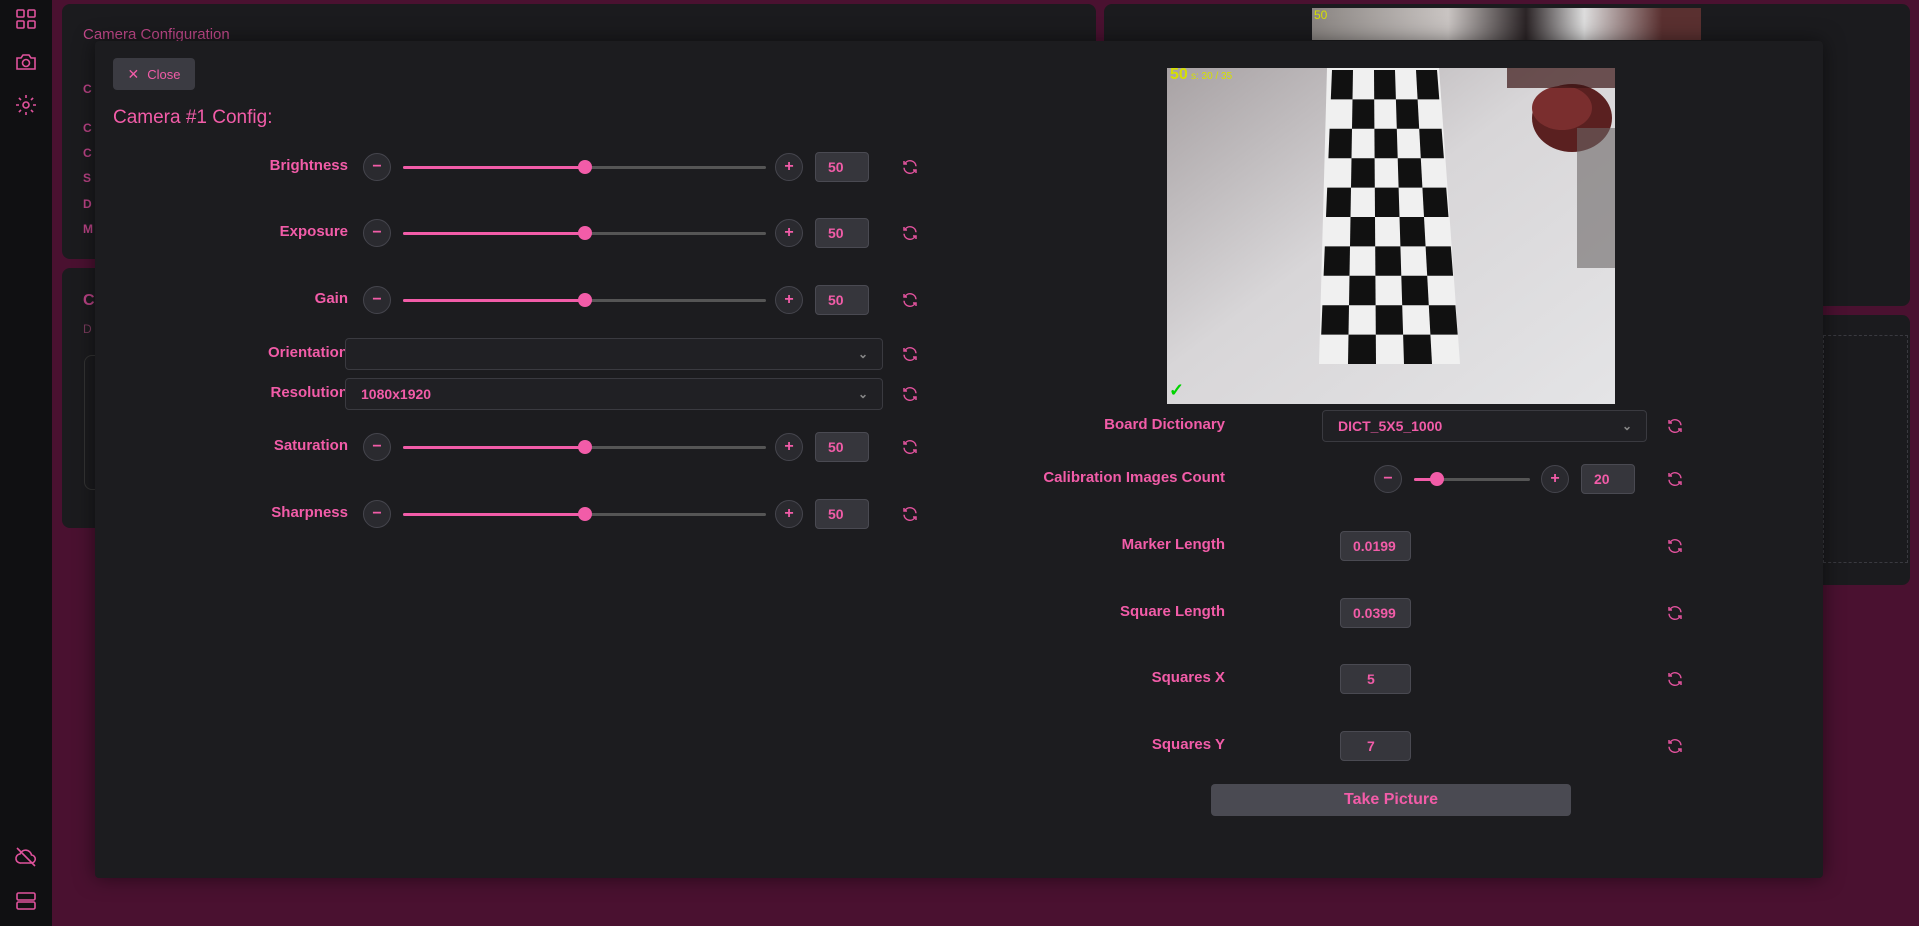 Image resolution: width=1919 pixels, height=926 pixels. I want to click on squares-y-reset-icon, so click(1675, 746).